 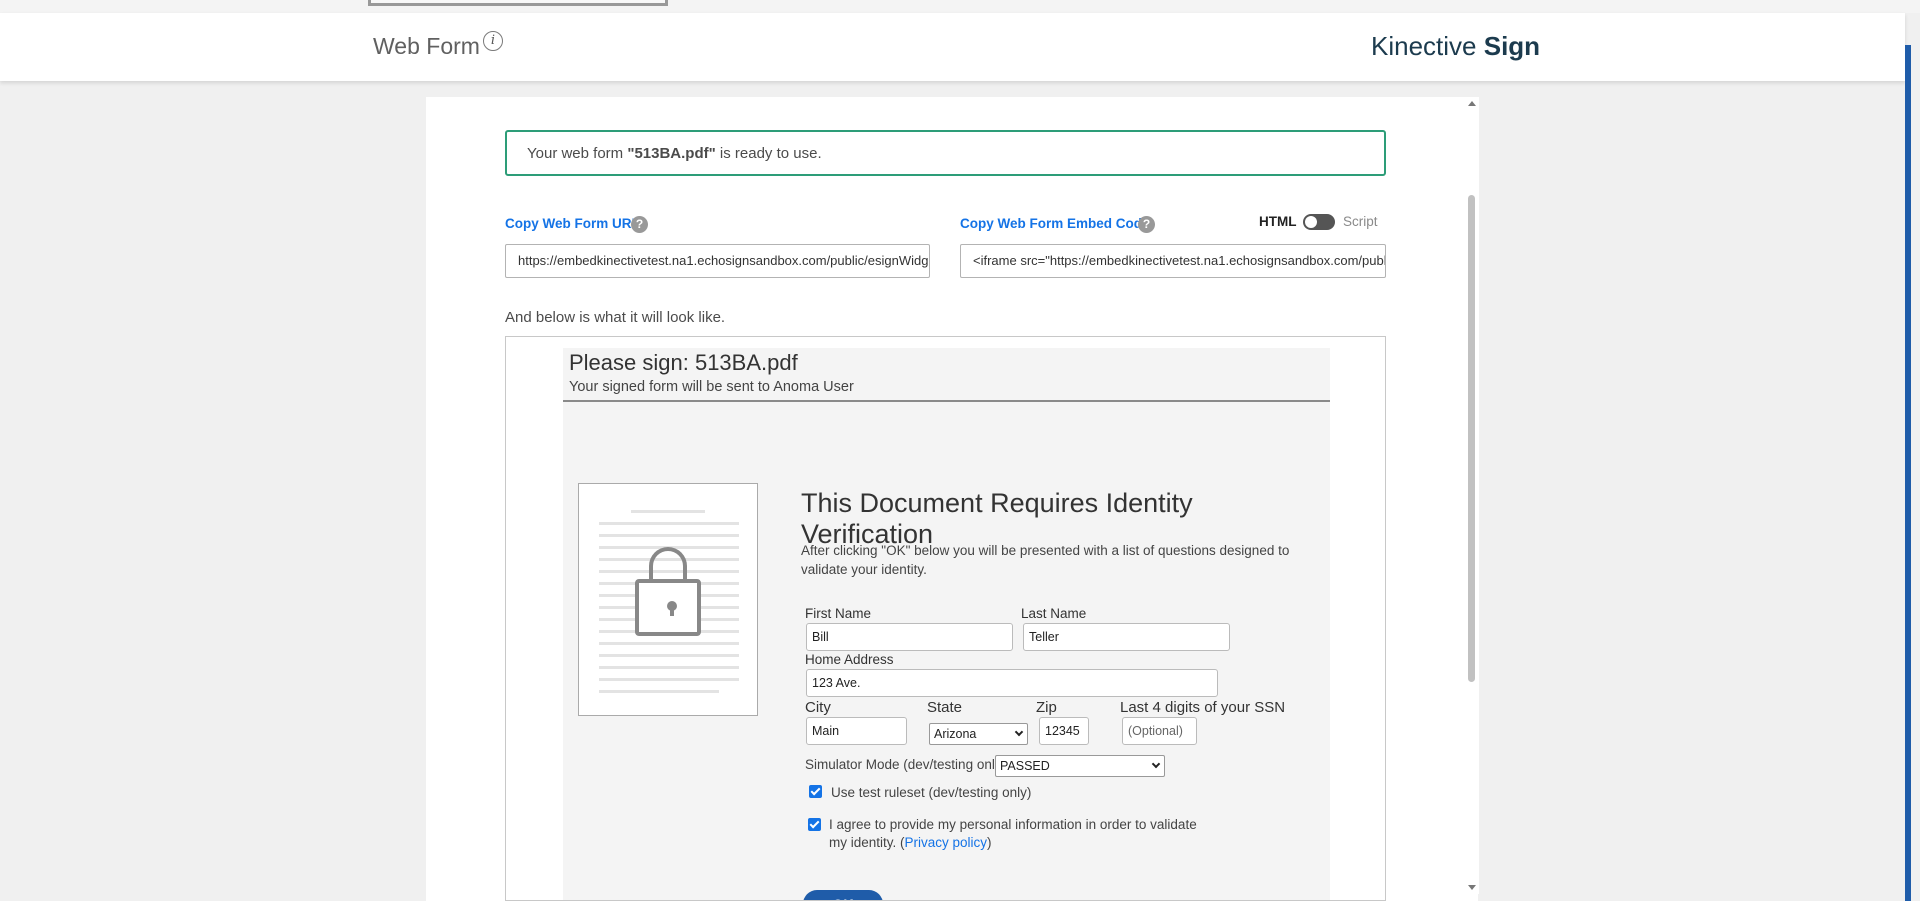 I want to click on test-ruleset-label: Use test ruleset (dev/testing only), so click(x=931, y=792).